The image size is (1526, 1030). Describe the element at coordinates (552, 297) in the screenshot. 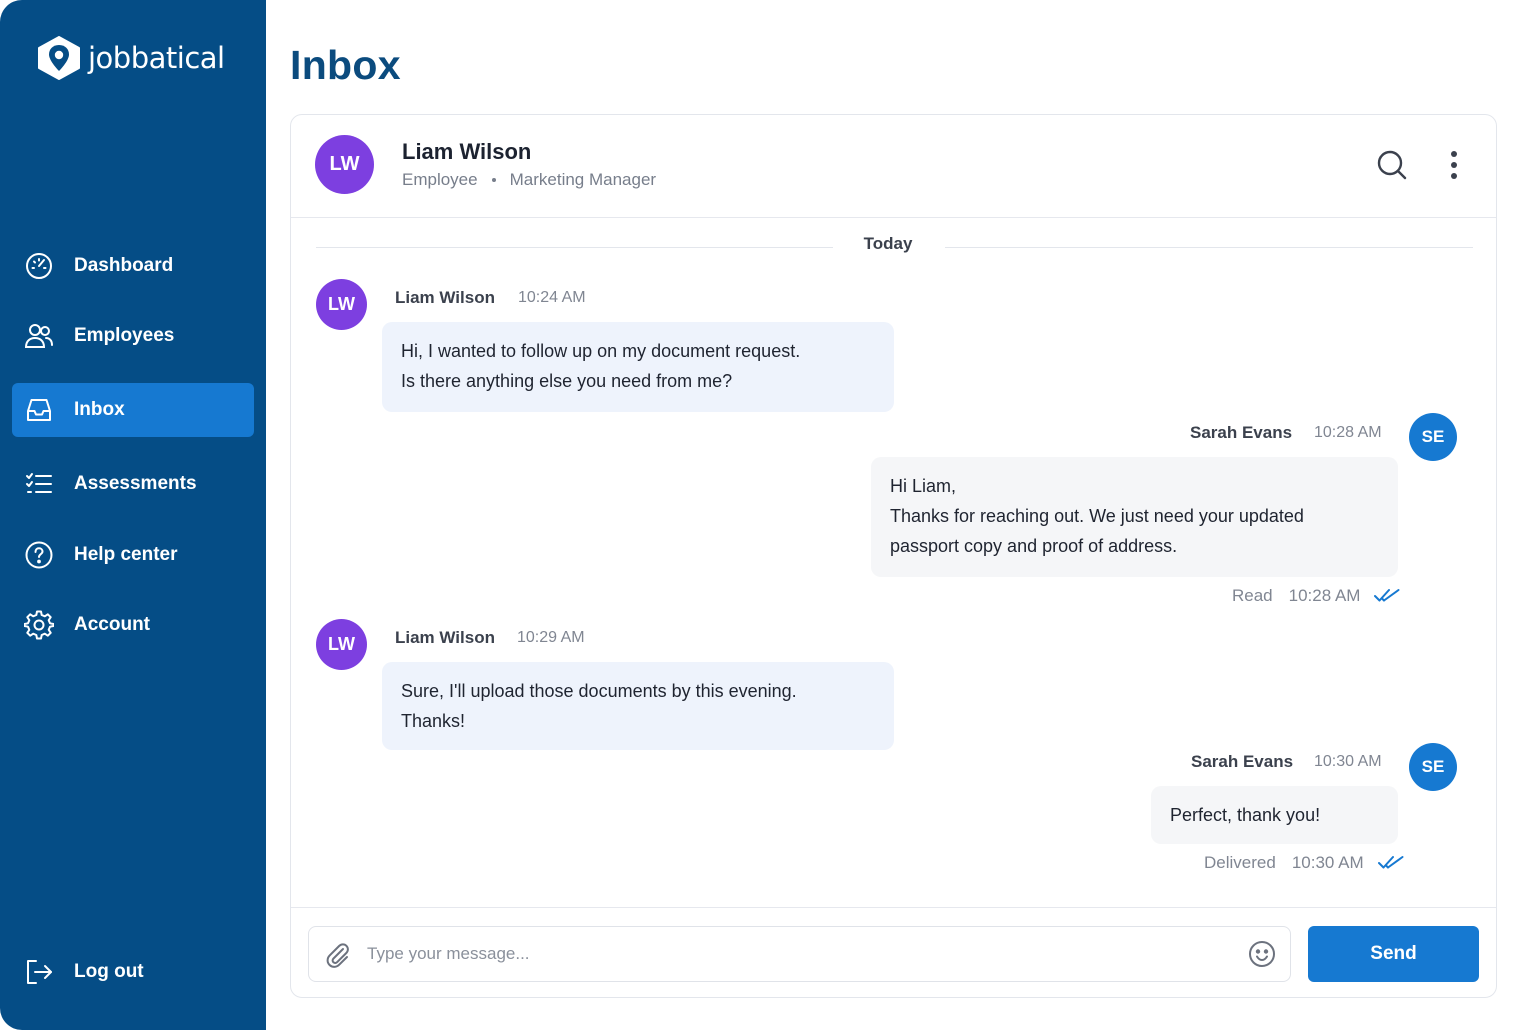

I see `message-time: 10:24 AM` at that location.